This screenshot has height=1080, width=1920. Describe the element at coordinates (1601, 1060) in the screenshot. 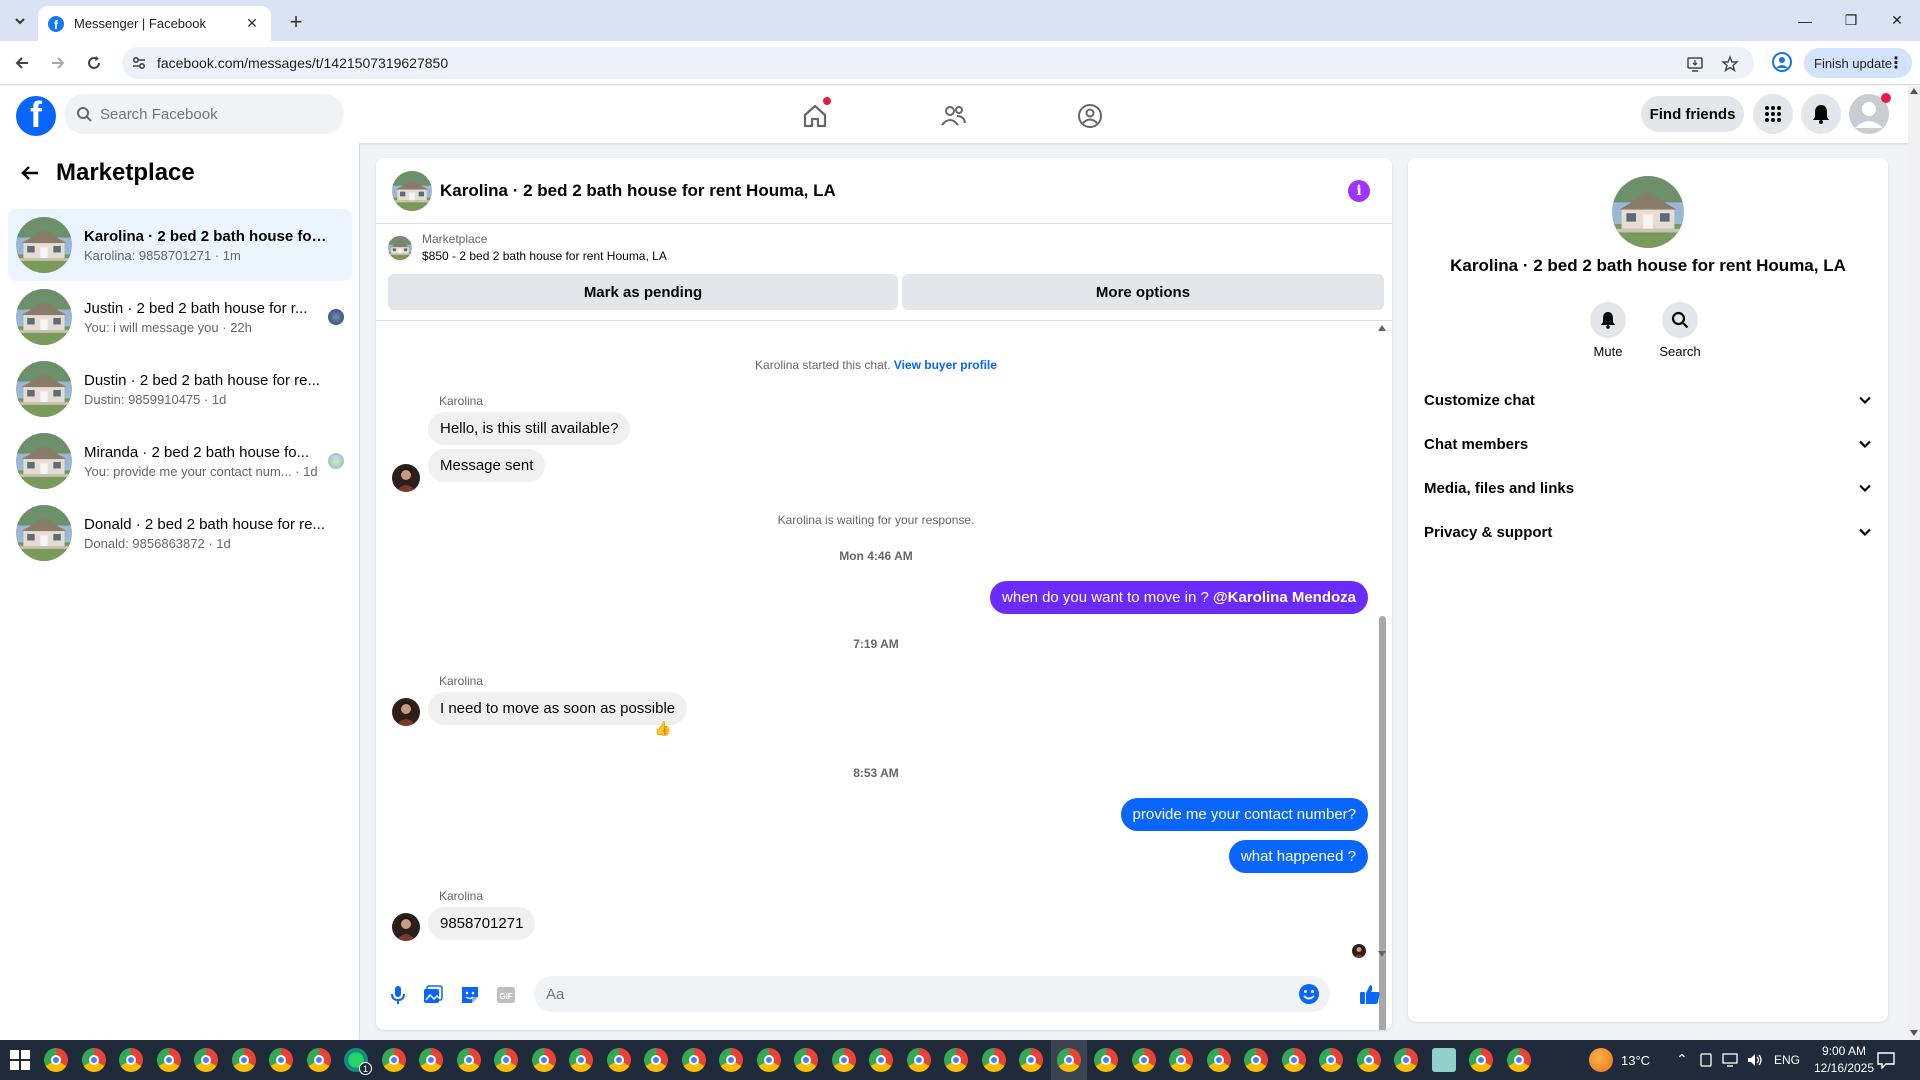

I see `weather-icon` at that location.